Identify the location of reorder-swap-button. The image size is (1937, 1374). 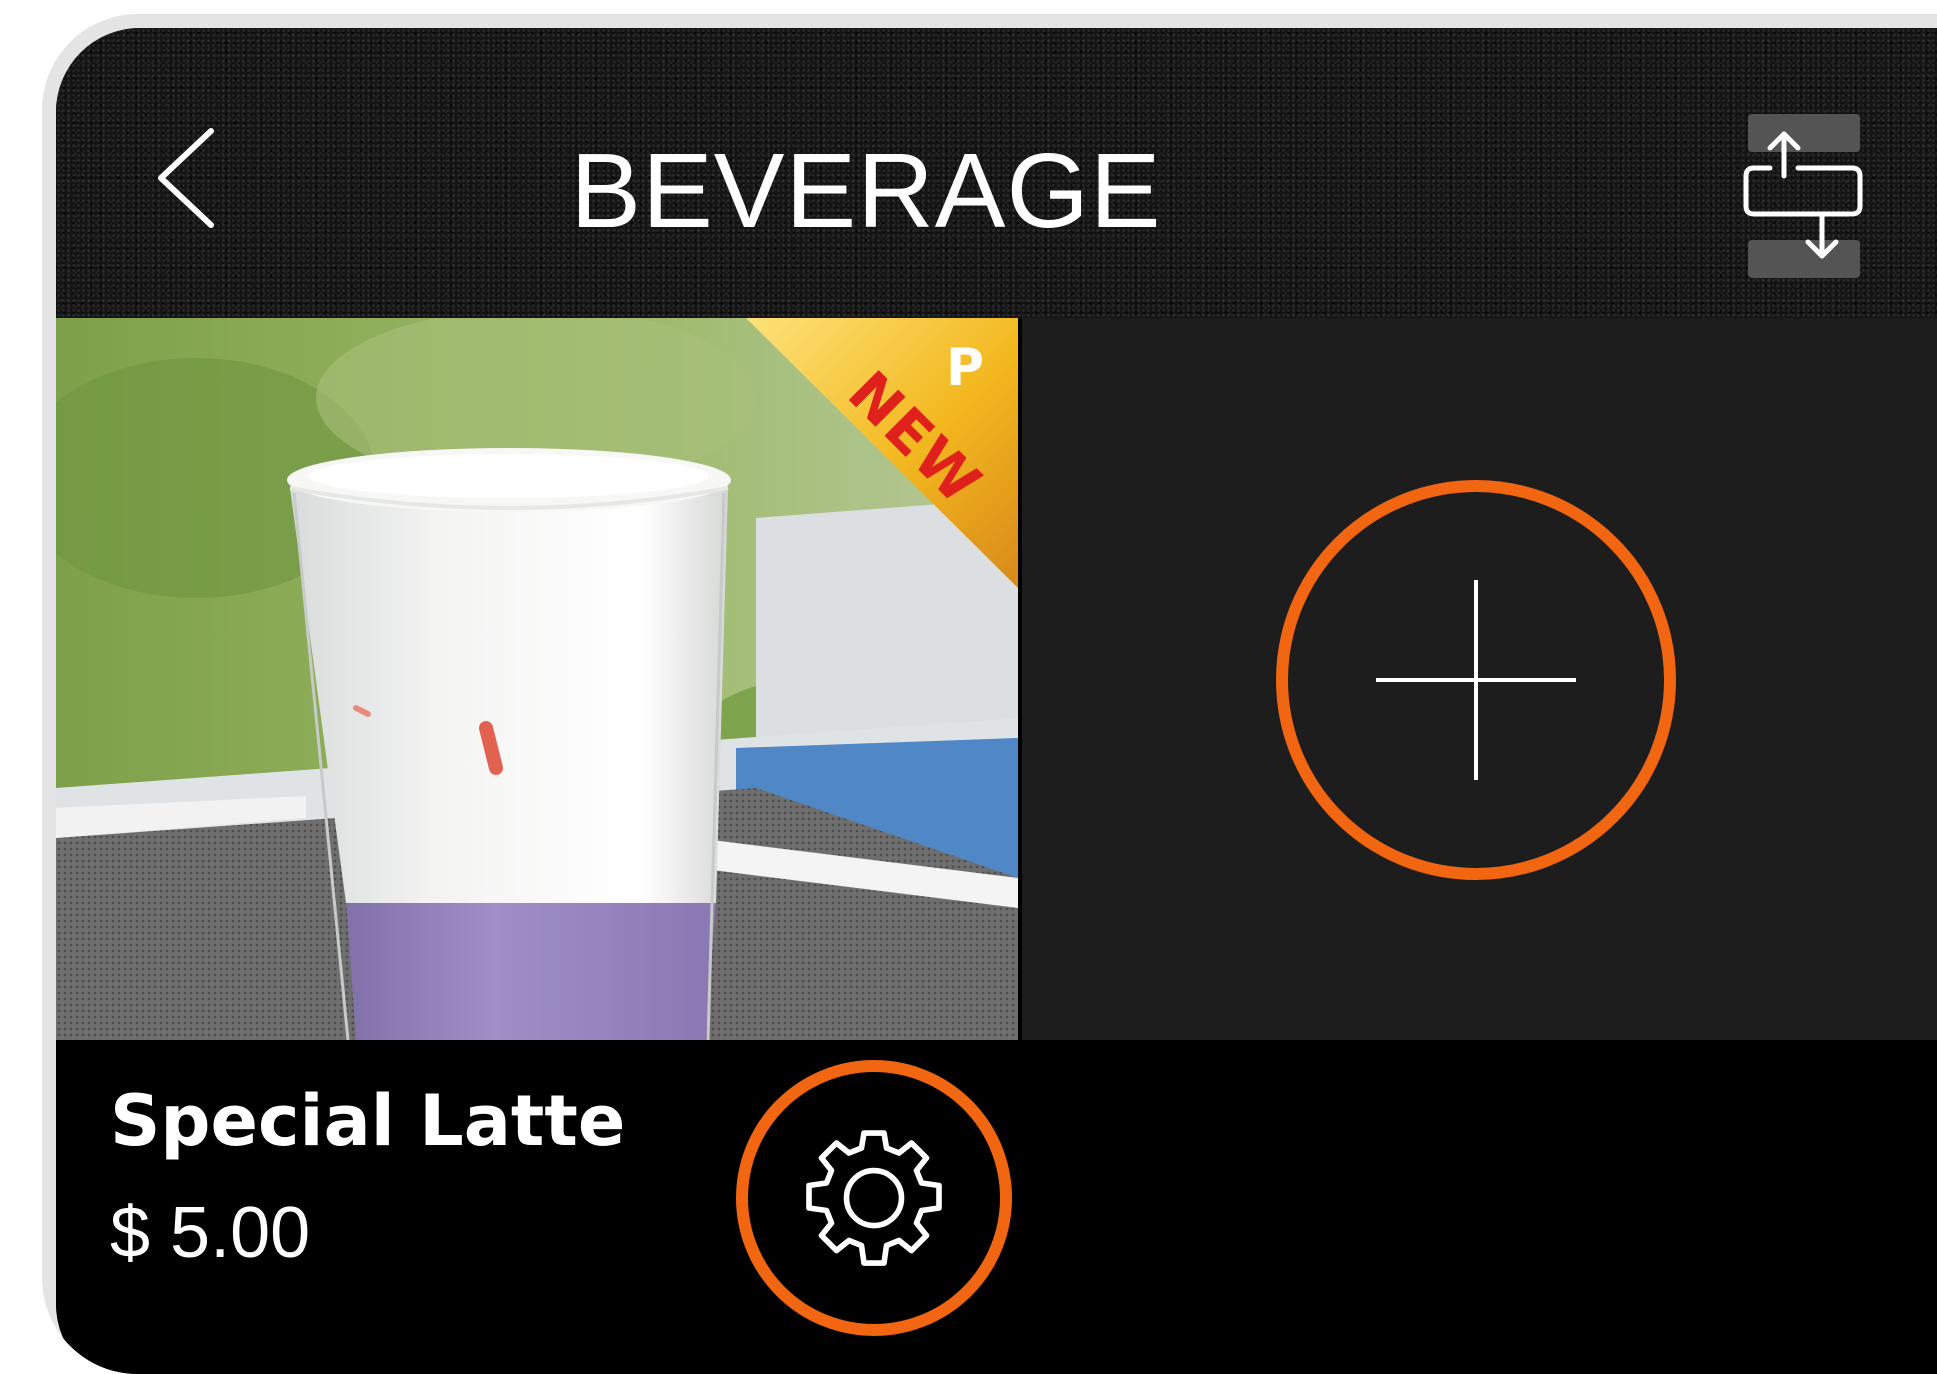
(1803, 196).